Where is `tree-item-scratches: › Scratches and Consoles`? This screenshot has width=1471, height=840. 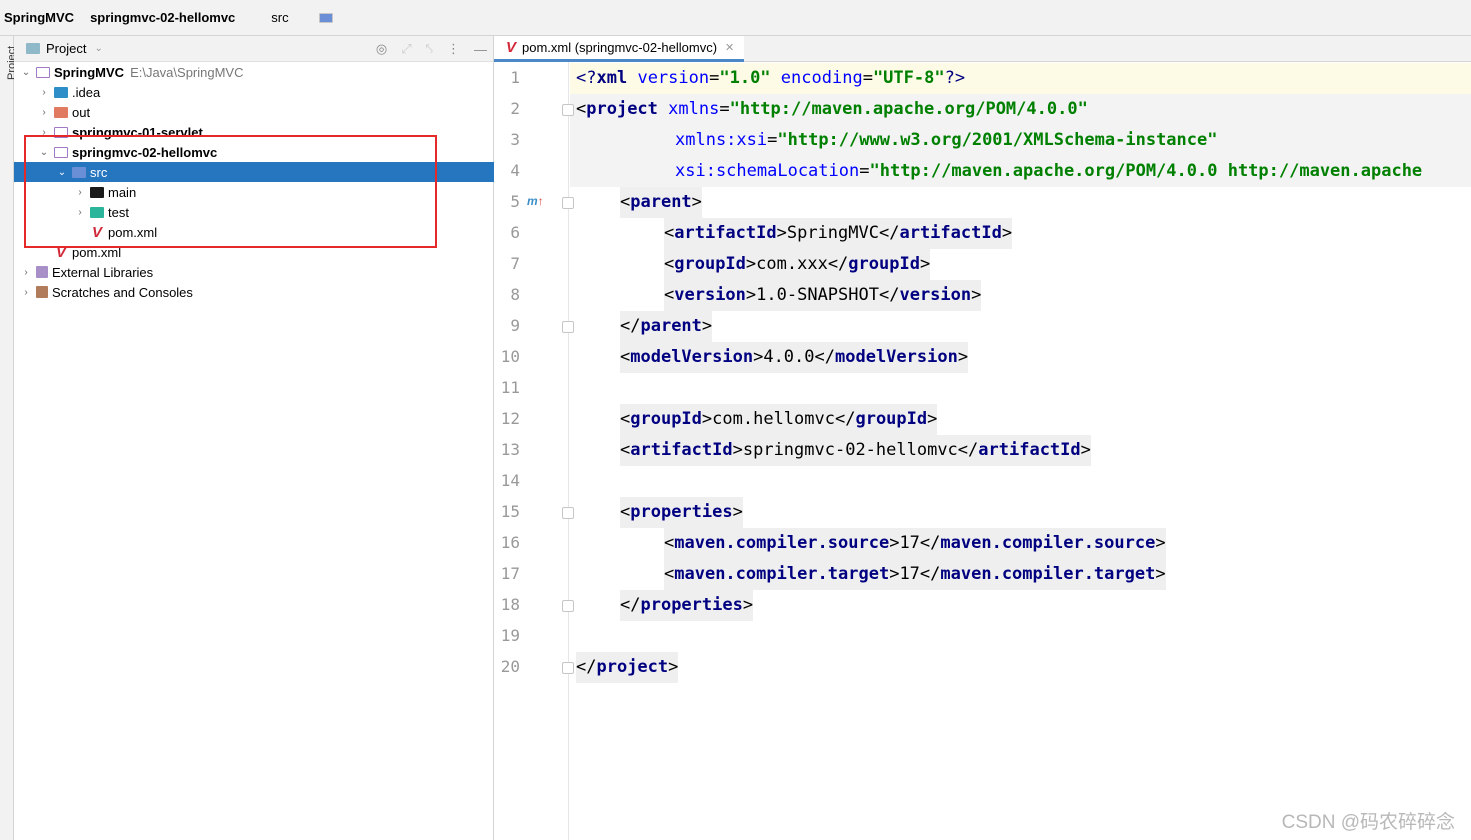
tree-item-scratches: › Scratches and Consoles is located at coordinates (254, 292).